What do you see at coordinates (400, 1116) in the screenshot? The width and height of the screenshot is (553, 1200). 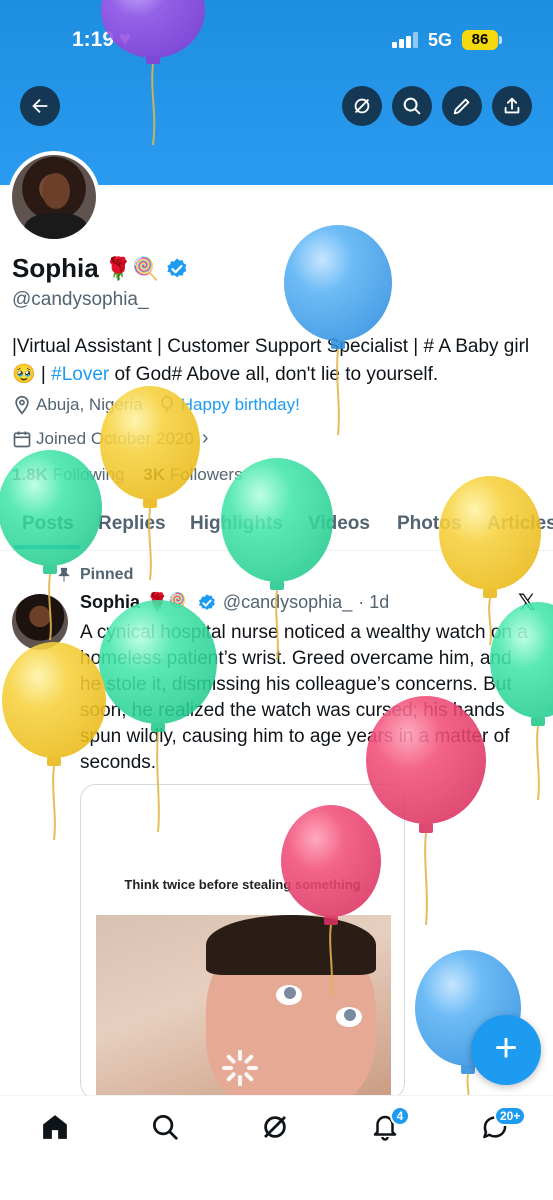 I see `notifications-badge: 4` at bounding box center [400, 1116].